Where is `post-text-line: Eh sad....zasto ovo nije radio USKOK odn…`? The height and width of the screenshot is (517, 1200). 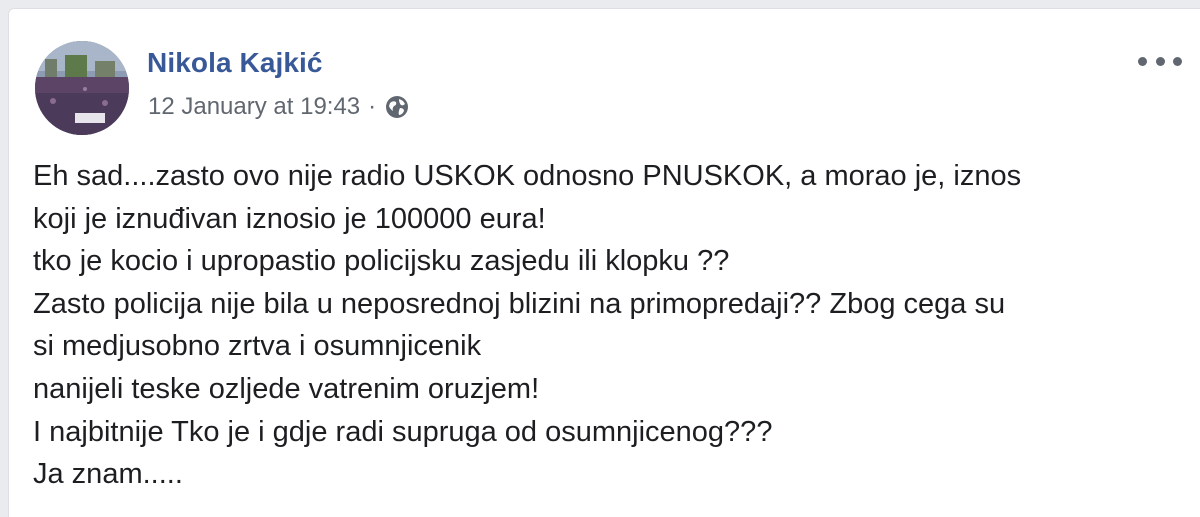 post-text-line: Eh sad....zasto ovo nije radio USKOK odn… is located at coordinates (527, 176).